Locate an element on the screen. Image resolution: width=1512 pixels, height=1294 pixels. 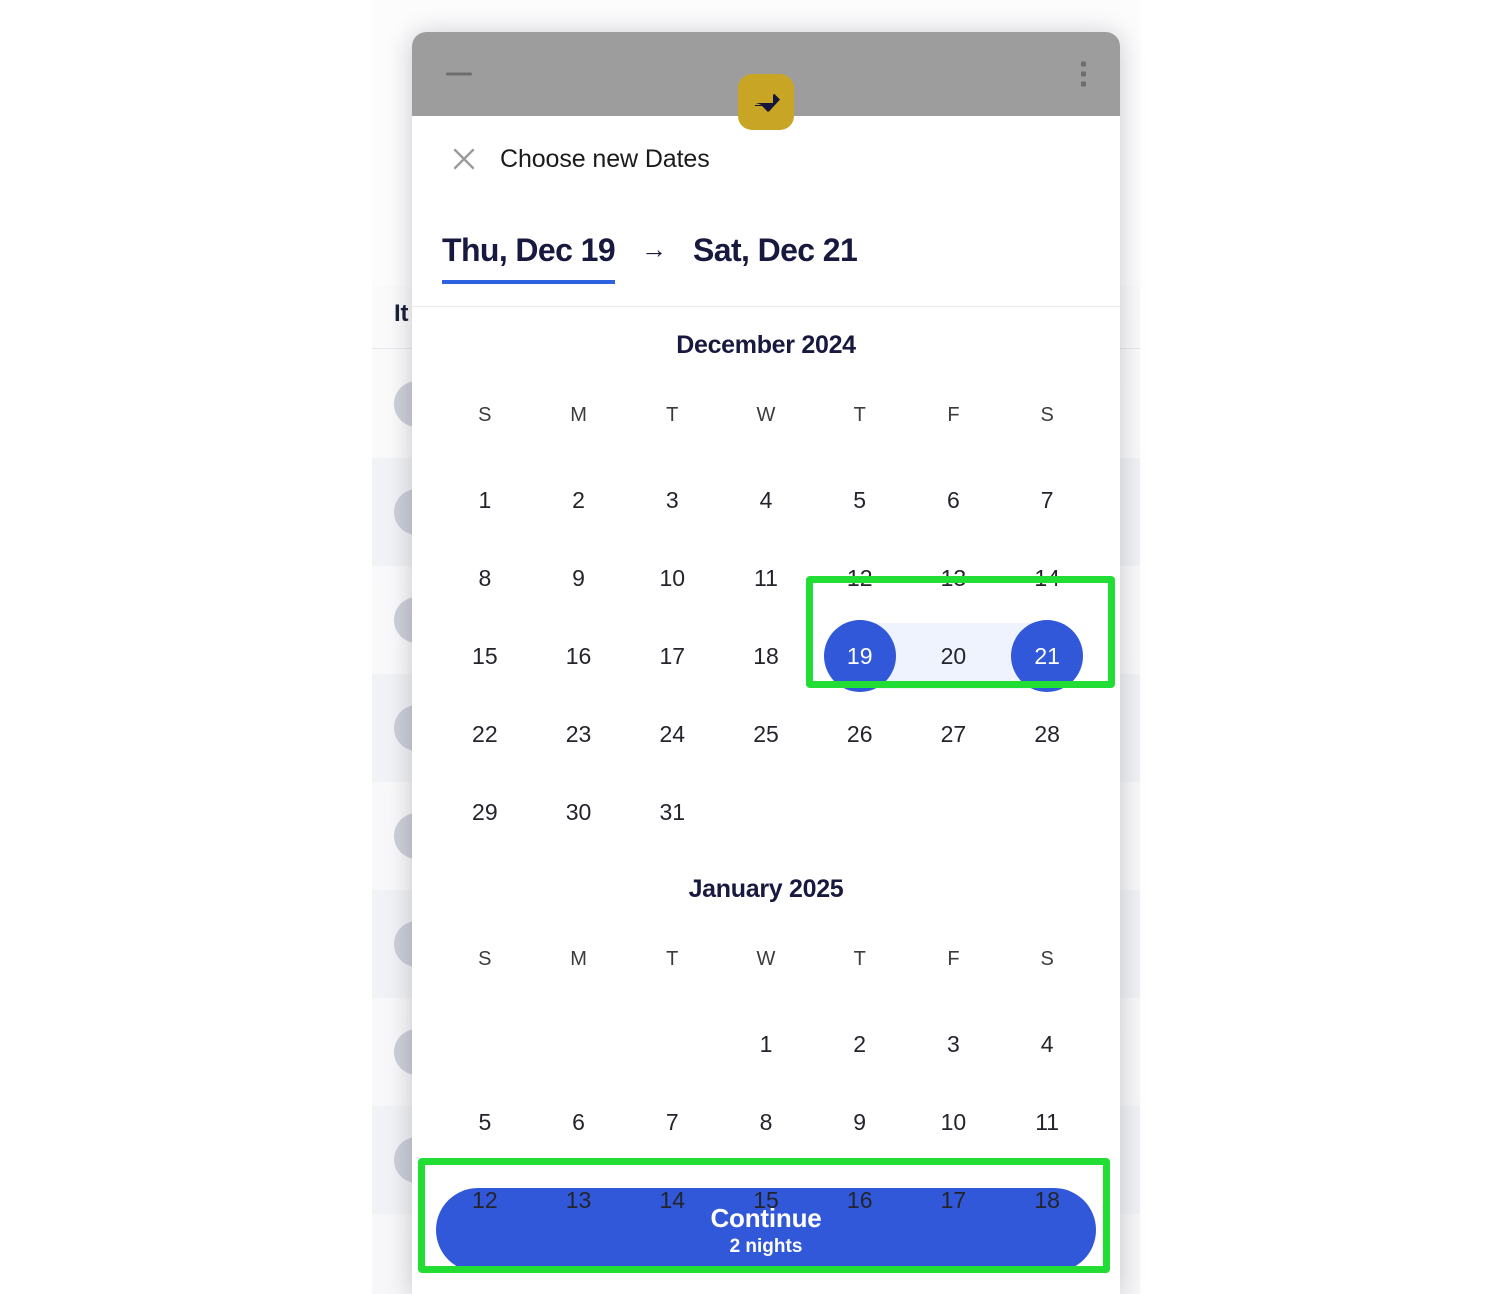
calendar-day-cell: 26 is located at coordinates (860, 734).